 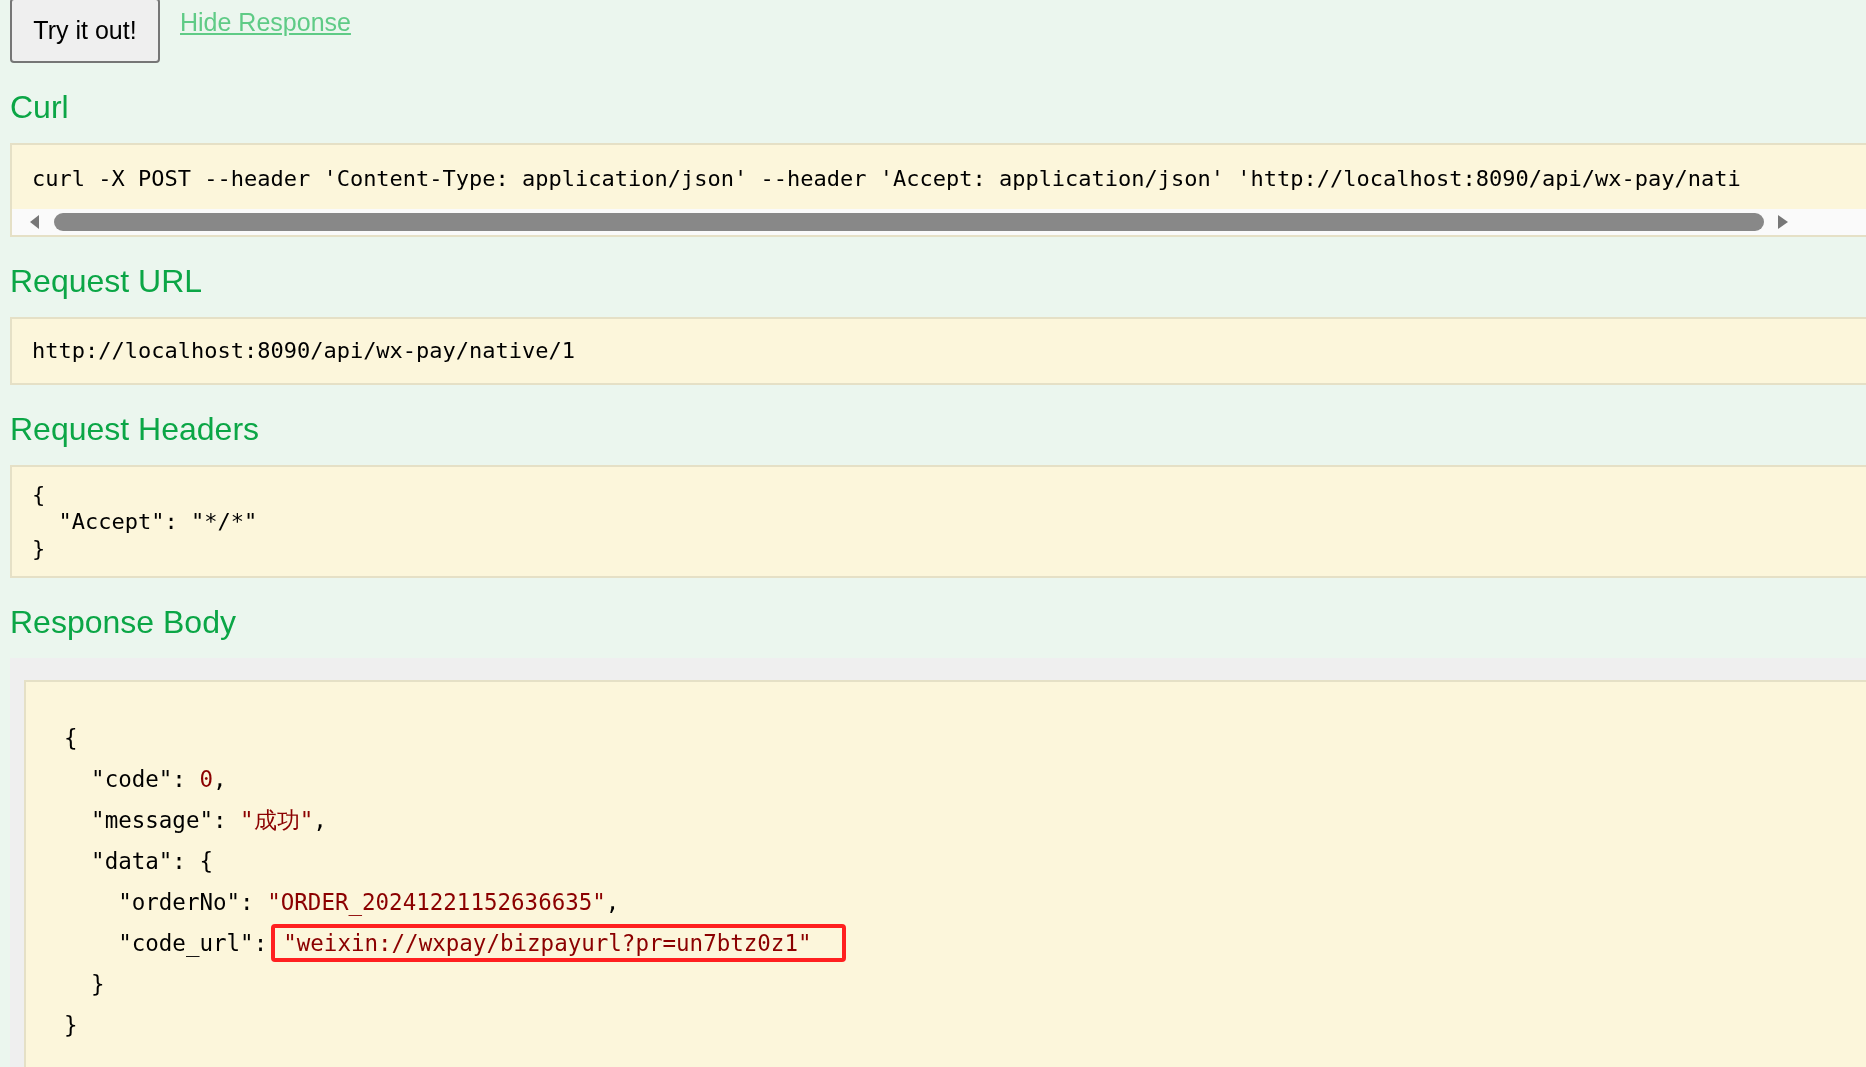 What do you see at coordinates (436, 902) in the screenshot?
I see `code-value: "ORDER_20241221152636635"` at bounding box center [436, 902].